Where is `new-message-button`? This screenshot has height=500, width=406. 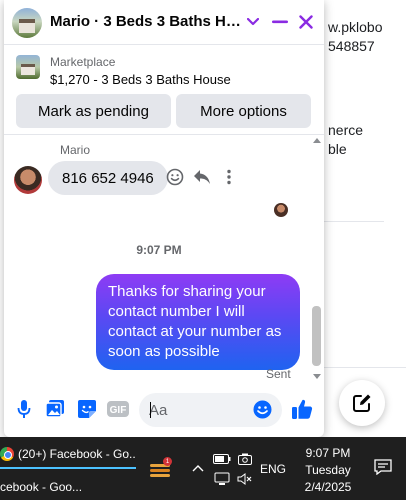 new-message-button is located at coordinates (362, 403).